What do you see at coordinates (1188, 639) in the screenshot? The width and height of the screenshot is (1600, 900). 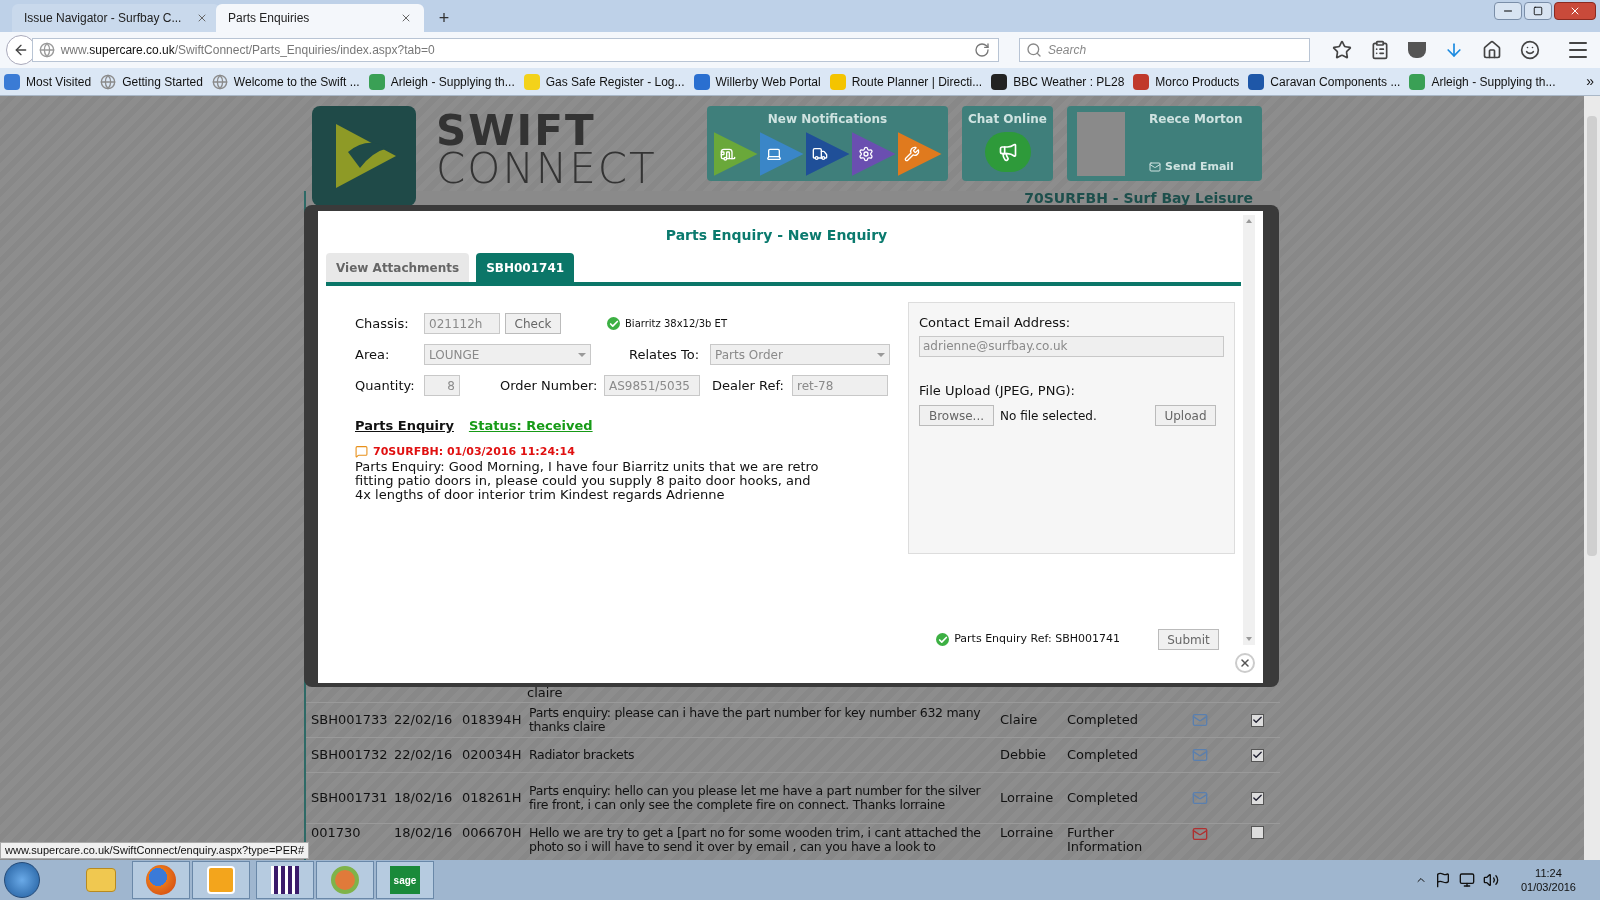 I see `submit-button: Submit` at bounding box center [1188, 639].